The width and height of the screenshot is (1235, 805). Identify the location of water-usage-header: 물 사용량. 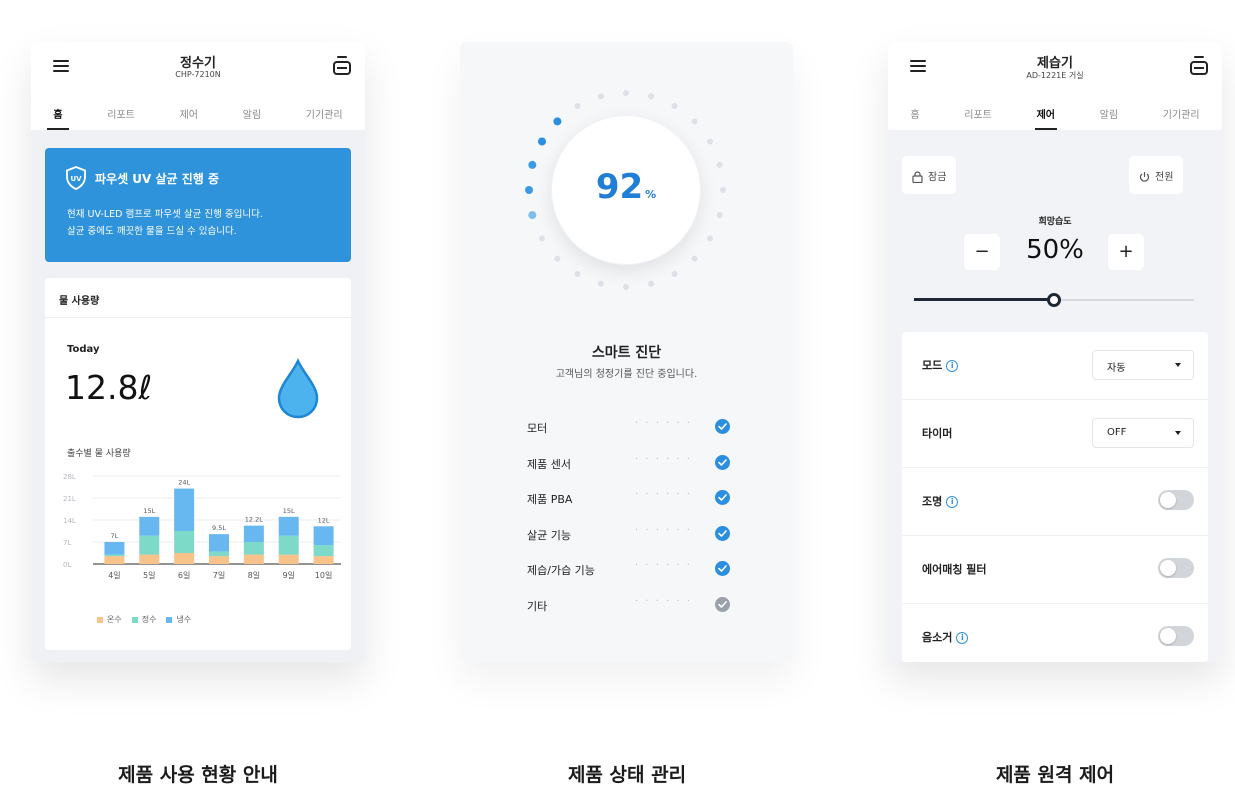
(198, 298).